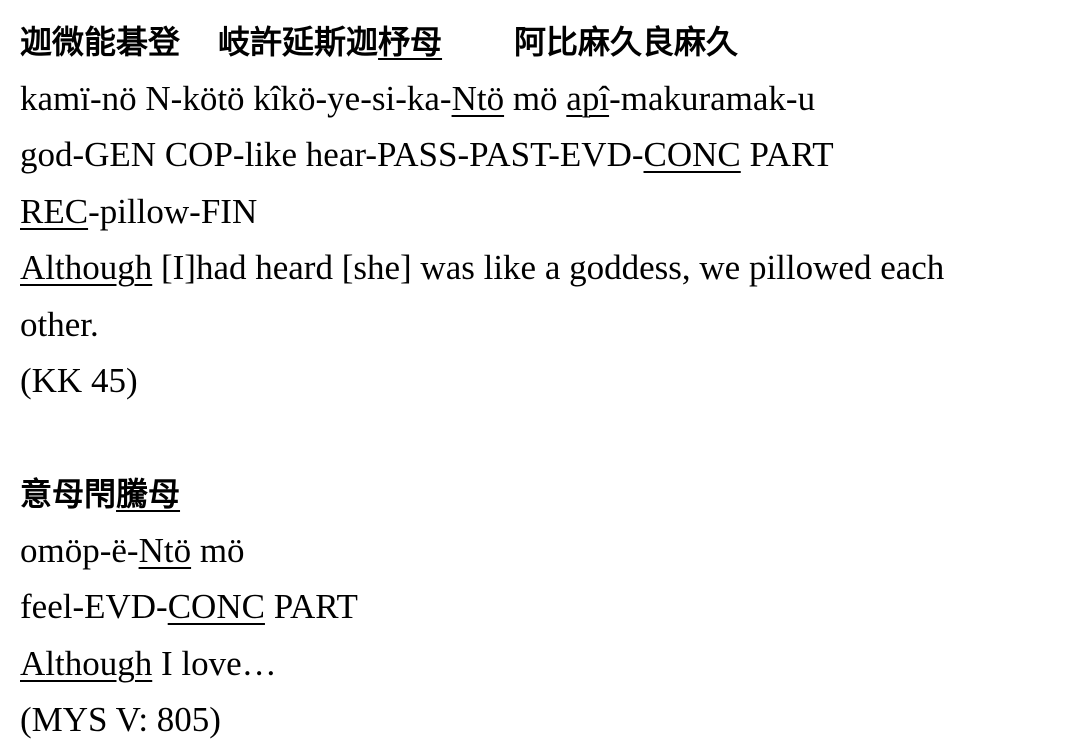 Image resolution: width=1083 pixels, height=754 pixels. Describe the element at coordinates (410, 42) in the screenshot. I see `jp-phrase-2-underlined: 杼母` at that location.